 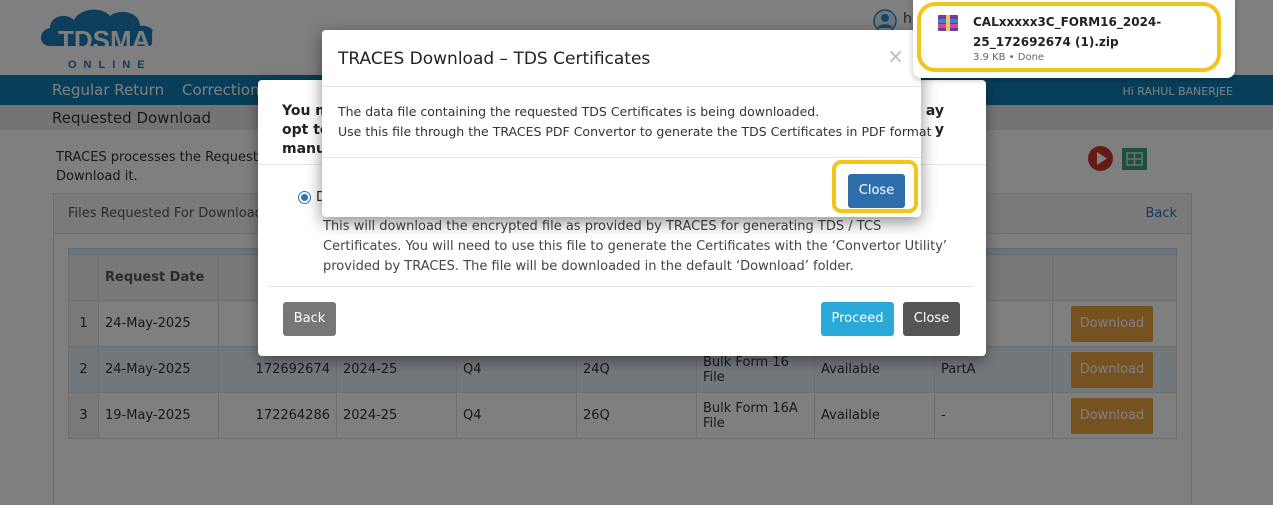 What do you see at coordinates (895, 56) in the screenshot?
I see `close-icon: ×` at bounding box center [895, 56].